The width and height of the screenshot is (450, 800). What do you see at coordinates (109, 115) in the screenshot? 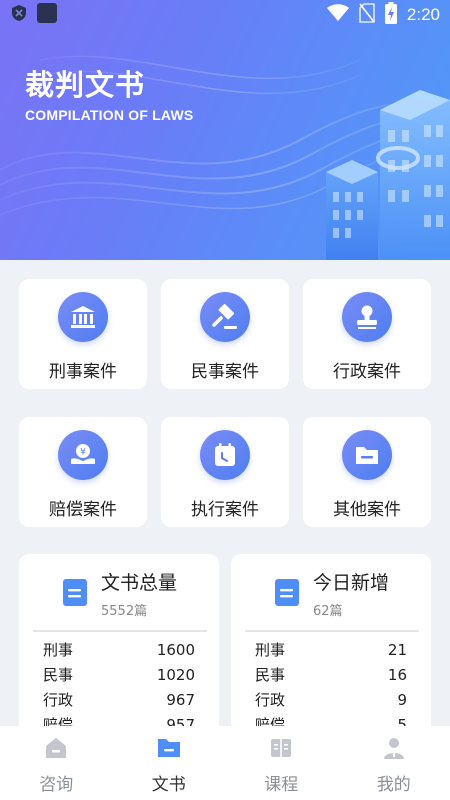
I see `page-subtitle: COMPILATION OF LAWS` at bounding box center [109, 115].